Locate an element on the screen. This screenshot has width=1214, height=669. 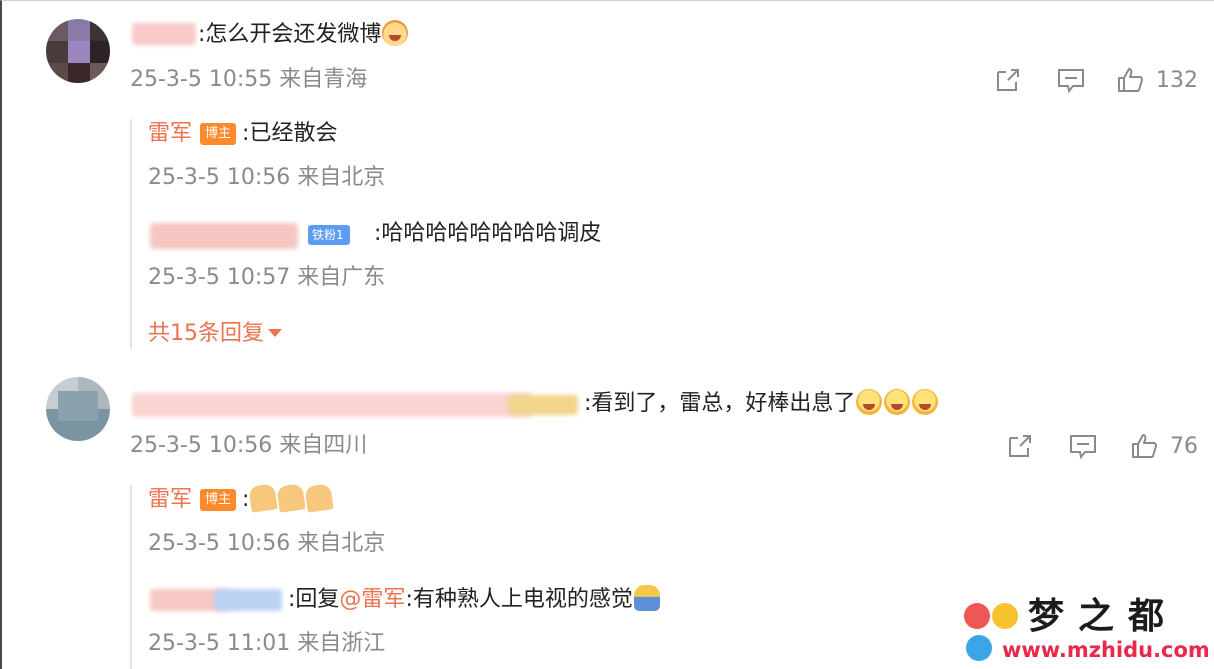
mention-link: @雷军 is located at coordinates (372, 599).